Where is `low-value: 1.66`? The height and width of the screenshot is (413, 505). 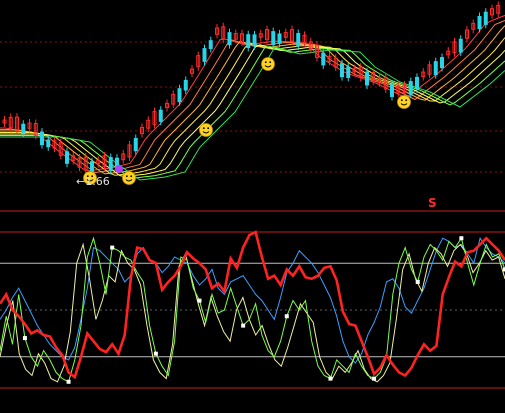 low-value: 1.66 is located at coordinates (97, 181).